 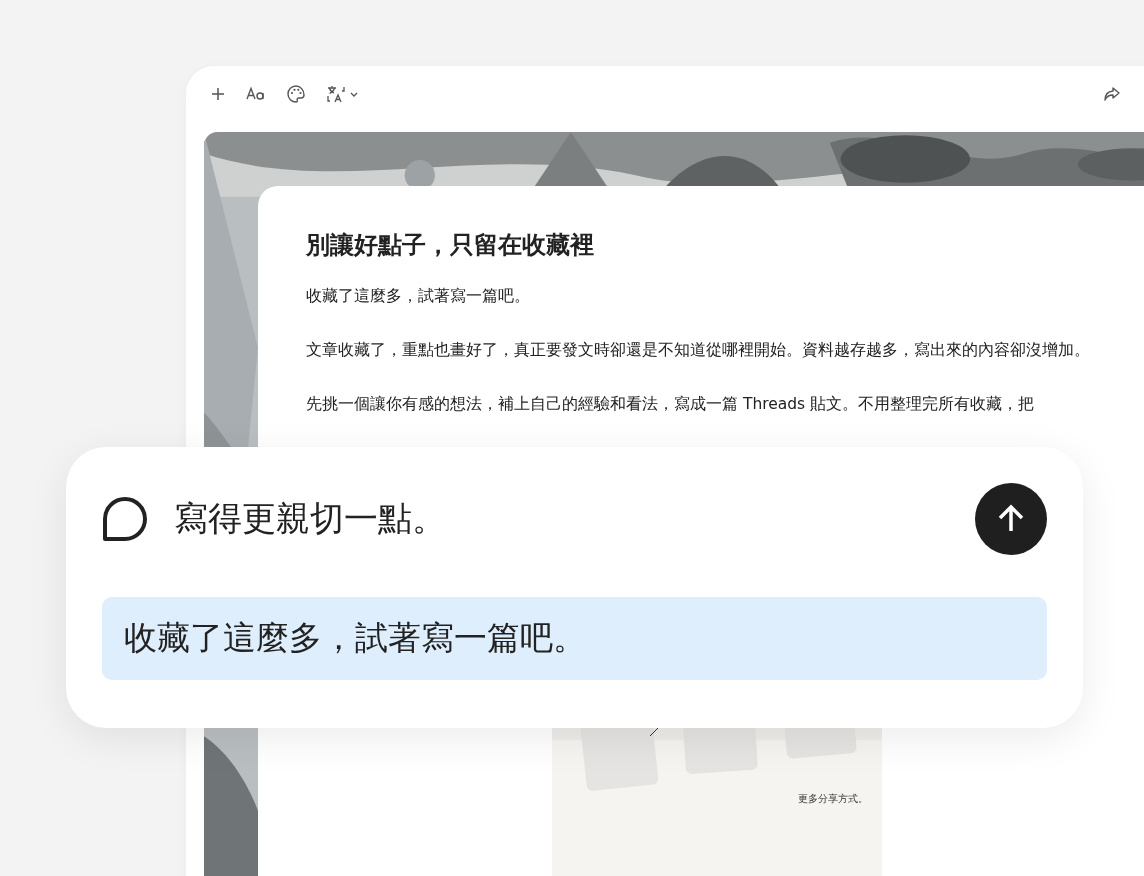 I want to click on chat-bubble-icon, so click(x=125, y=519).